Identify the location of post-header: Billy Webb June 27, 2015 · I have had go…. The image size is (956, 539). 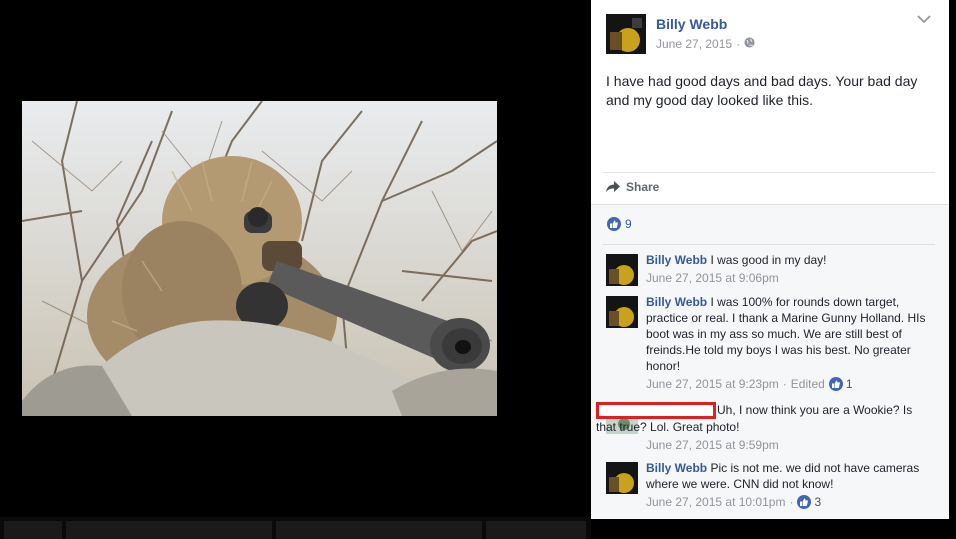
(770, 102).